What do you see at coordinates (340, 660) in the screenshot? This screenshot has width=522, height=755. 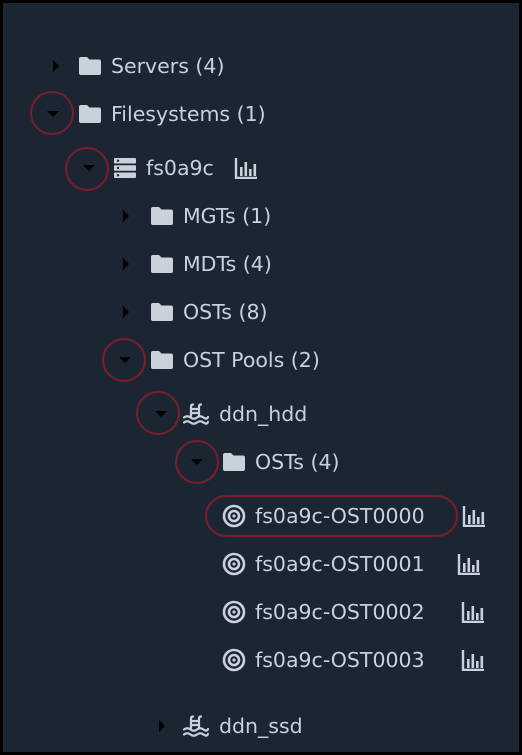 I see `tree-node-label: fs0a9c-OST0003` at bounding box center [340, 660].